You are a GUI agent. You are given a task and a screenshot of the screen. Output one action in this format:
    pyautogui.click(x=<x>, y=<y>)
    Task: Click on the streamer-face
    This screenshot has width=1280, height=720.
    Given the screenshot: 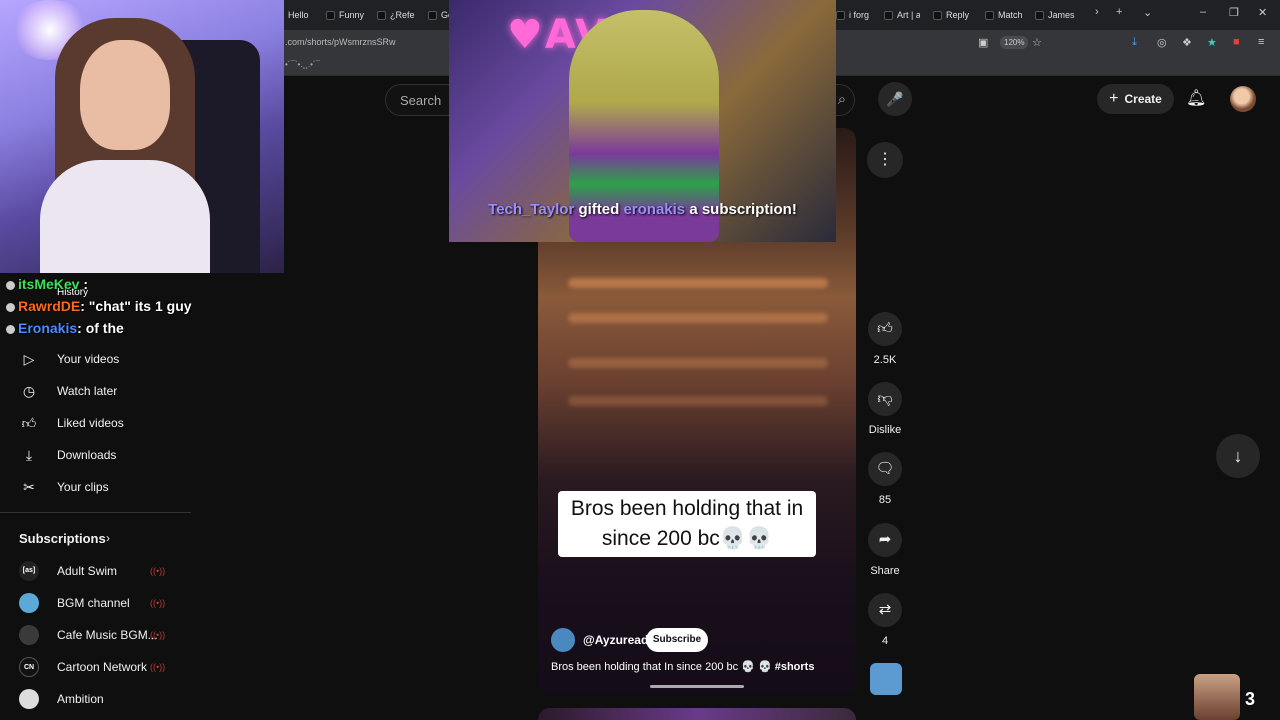 What is the action you would take?
    pyautogui.click(x=125, y=95)
    